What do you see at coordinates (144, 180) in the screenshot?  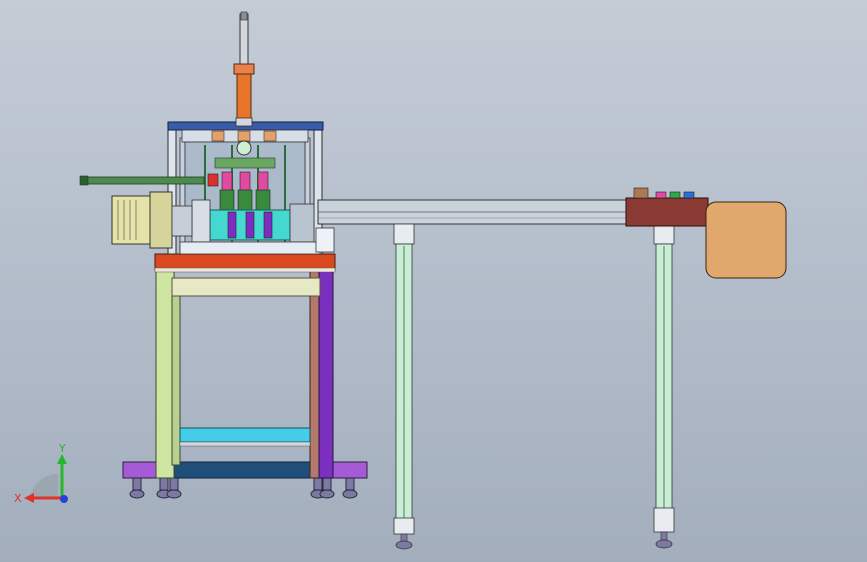 I see `feeder-rod` at bounding box center [144, 180].